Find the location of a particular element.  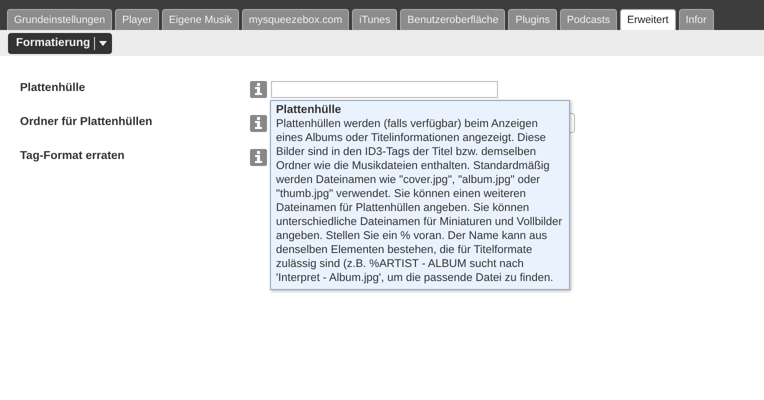

menu-button: Formatierung is located at coordinates (60, 43).